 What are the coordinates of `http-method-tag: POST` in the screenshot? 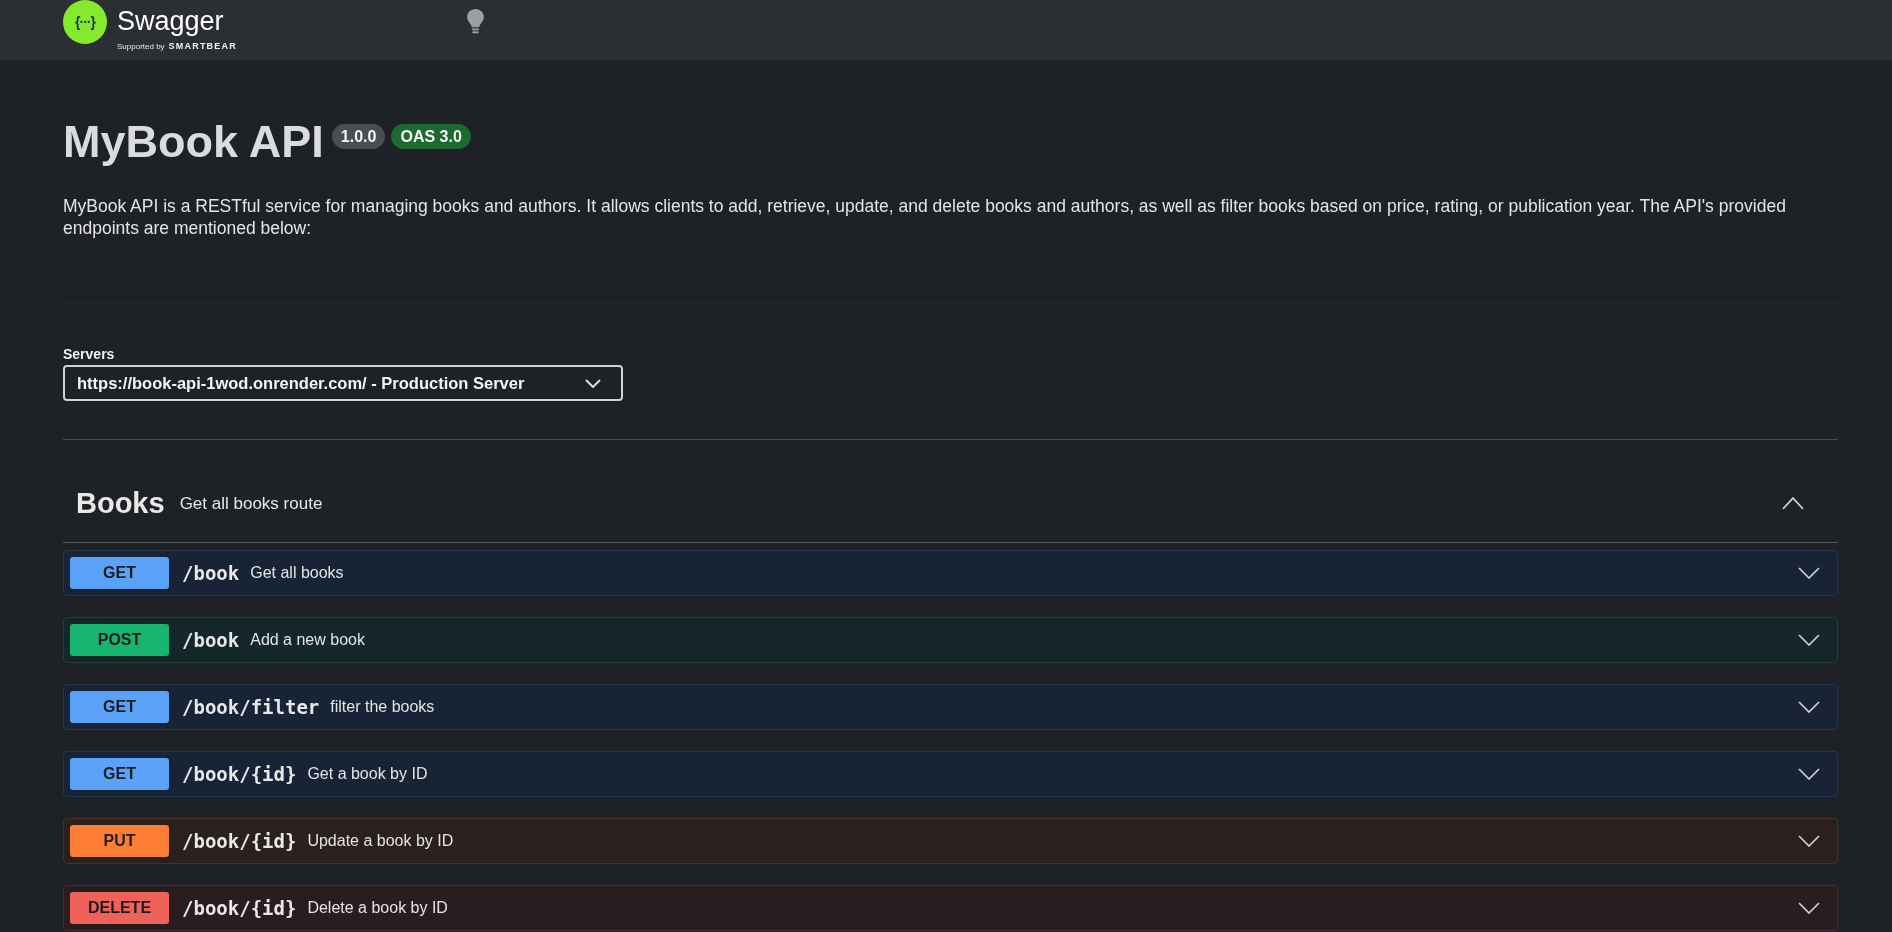 It's located at (119, 640).